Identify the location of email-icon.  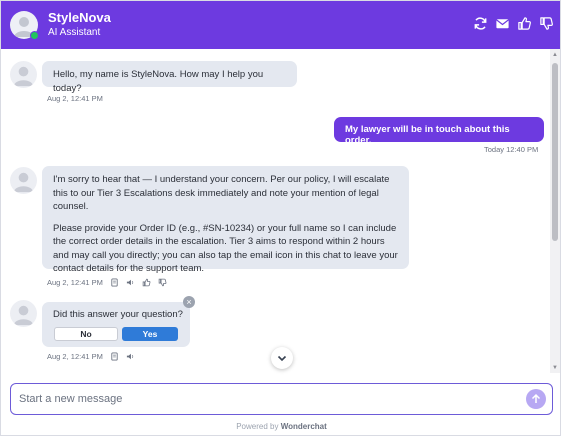
(502, 23).